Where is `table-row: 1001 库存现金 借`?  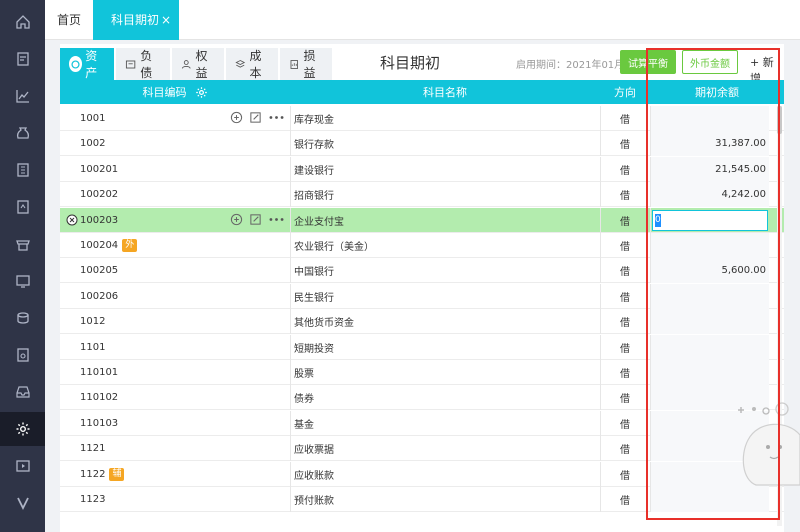 table-row: 1001 库存现金 借 is located at coordinates (422, 118).